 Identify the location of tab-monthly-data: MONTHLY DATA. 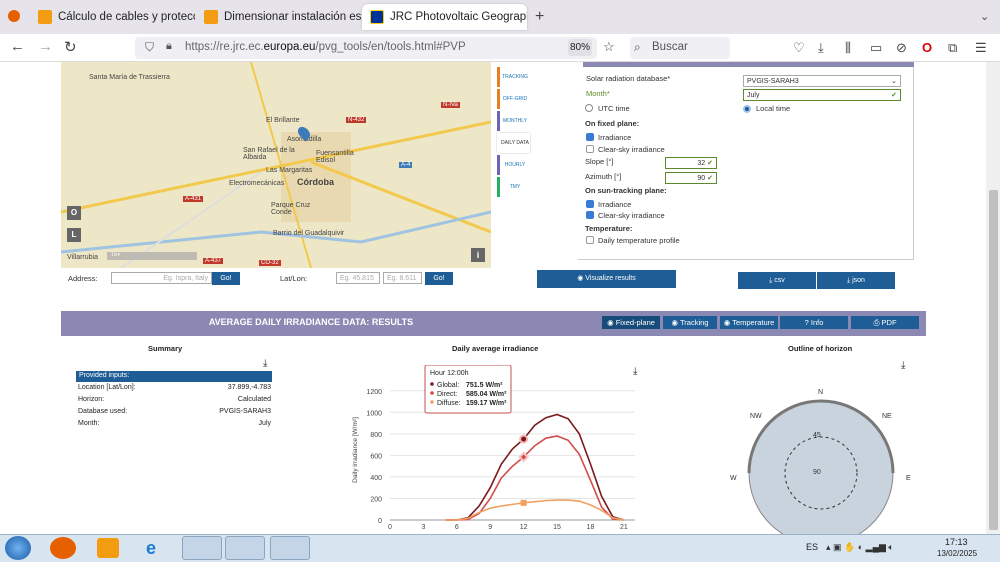
(513, 127).